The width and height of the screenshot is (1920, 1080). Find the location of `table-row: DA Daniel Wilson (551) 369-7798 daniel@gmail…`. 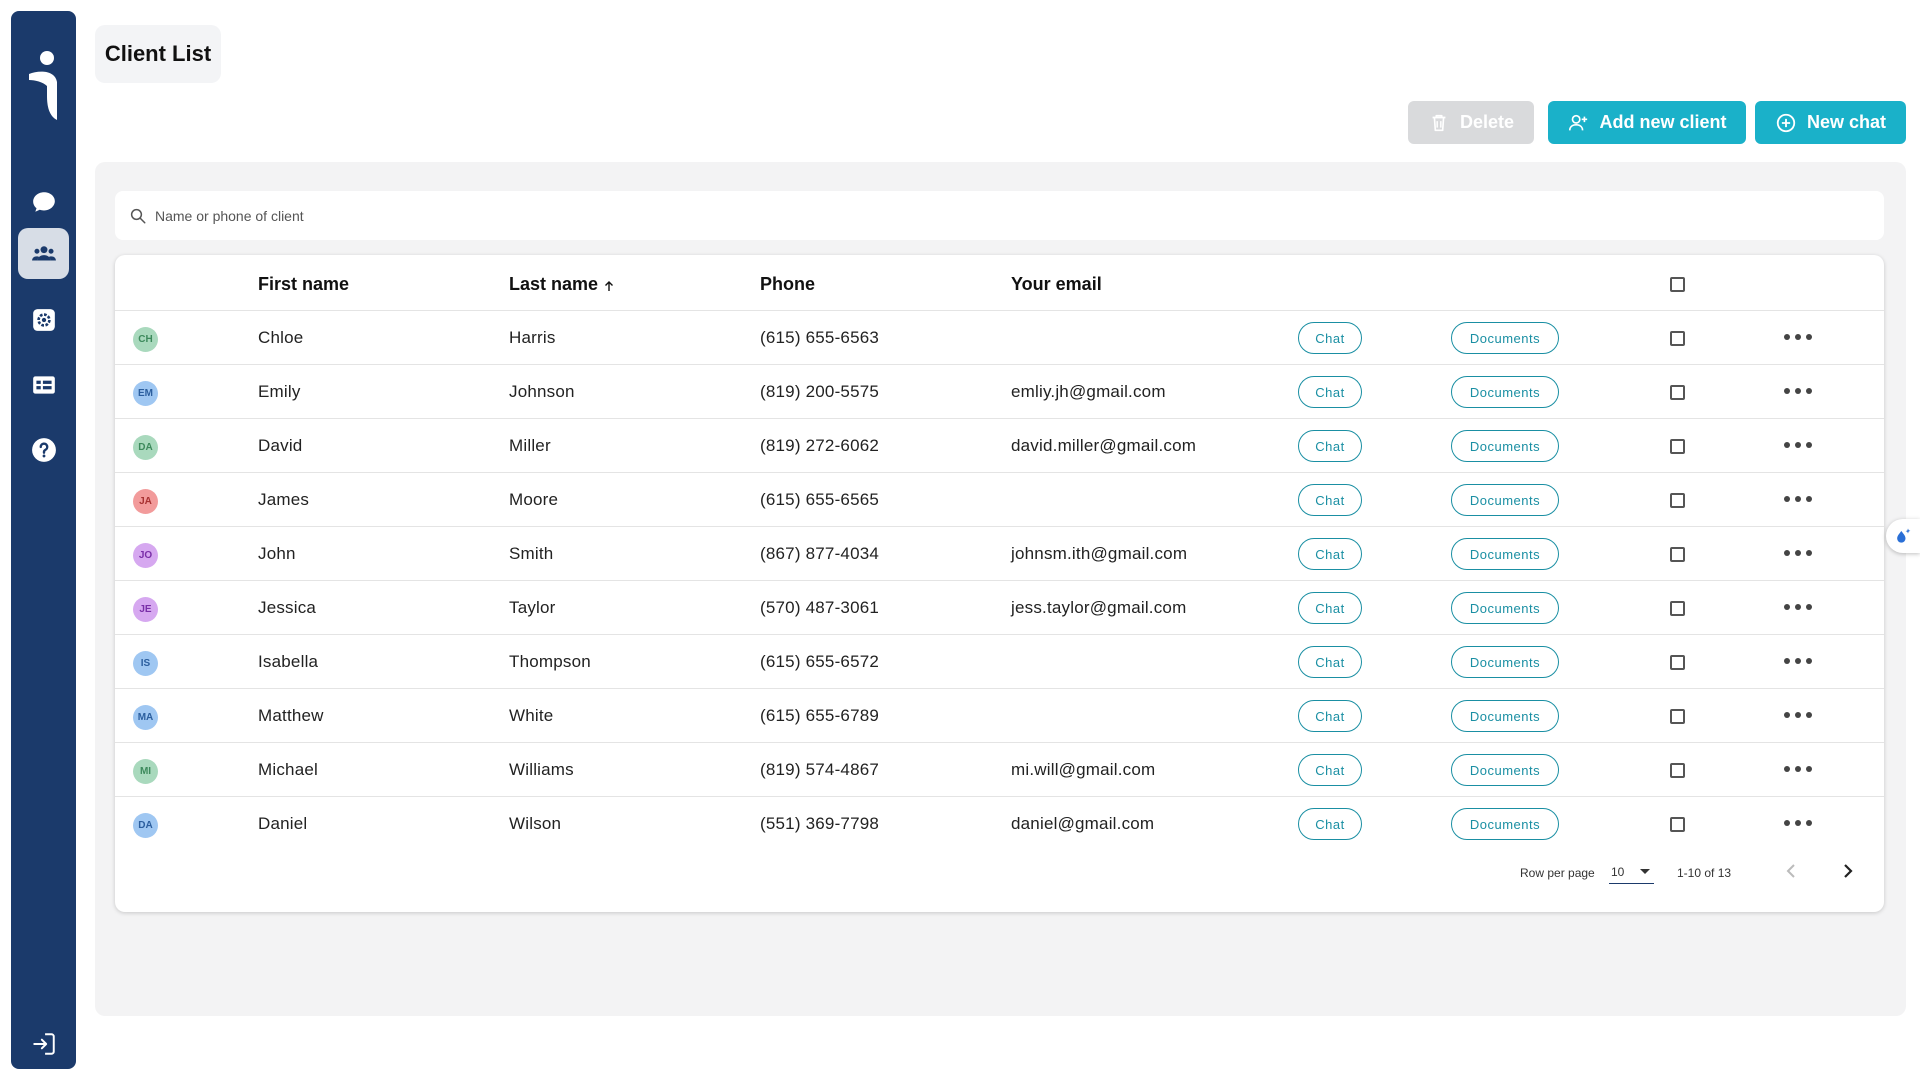

table-row: DA Daniel Wilson (551) 369-7798 daniel@gmail… is located at coordinates (999, 824).